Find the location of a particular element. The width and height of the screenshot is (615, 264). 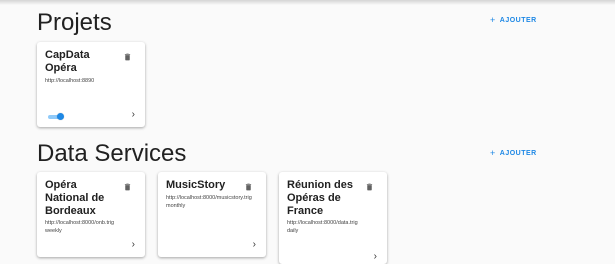

toggle-thumb is located at coordinates (60, 116).